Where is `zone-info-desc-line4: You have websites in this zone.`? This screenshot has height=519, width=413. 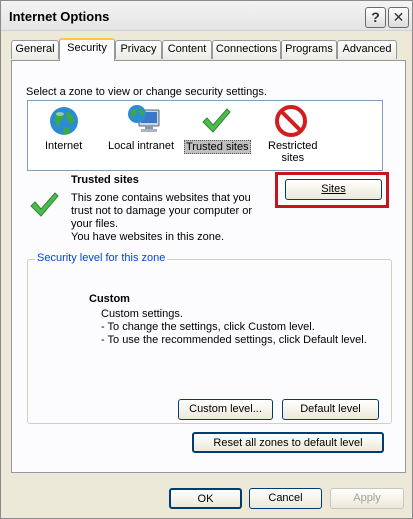
zone-info-desc-line4: You have websites in this zone. is located at coordinates (148, 237).